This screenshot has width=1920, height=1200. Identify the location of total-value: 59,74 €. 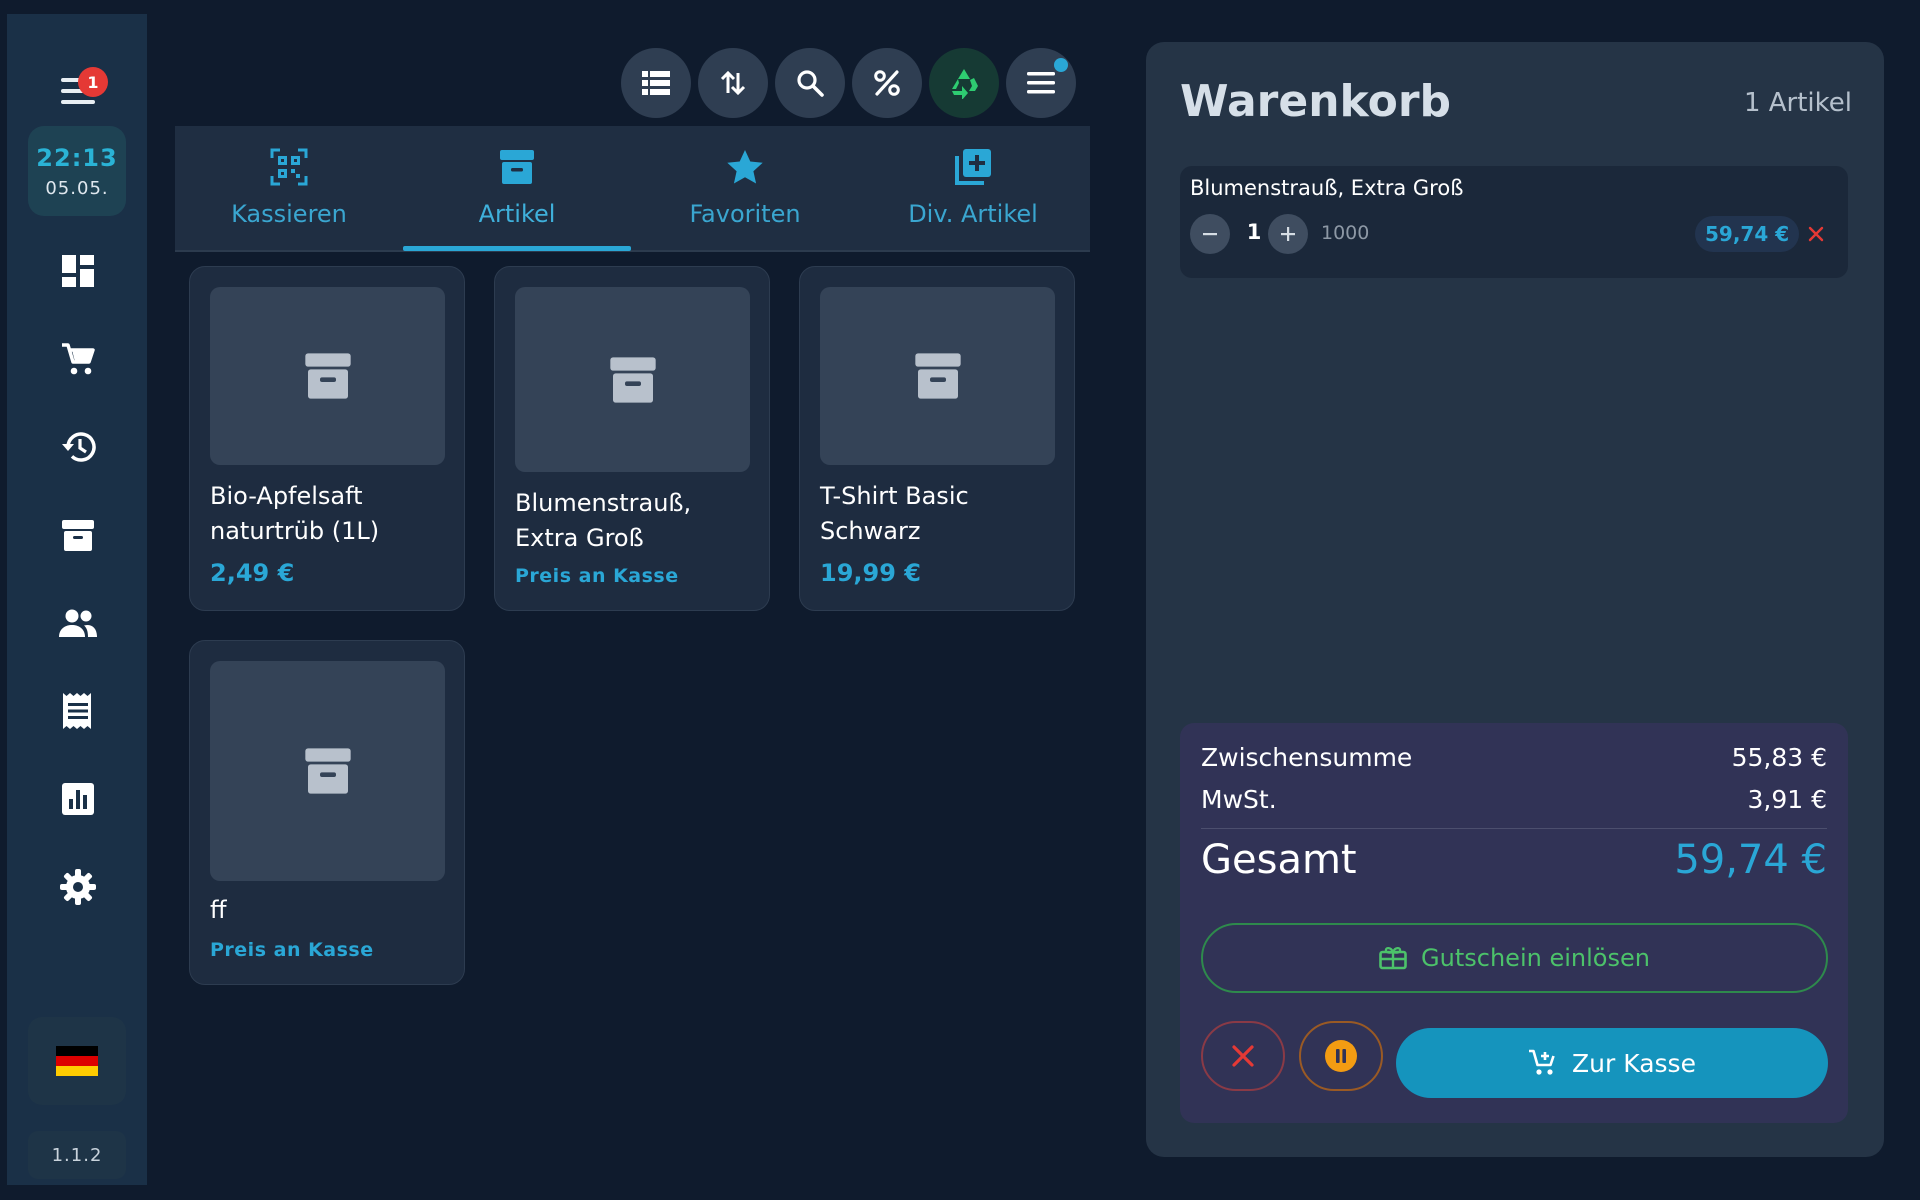
(1750, 860).